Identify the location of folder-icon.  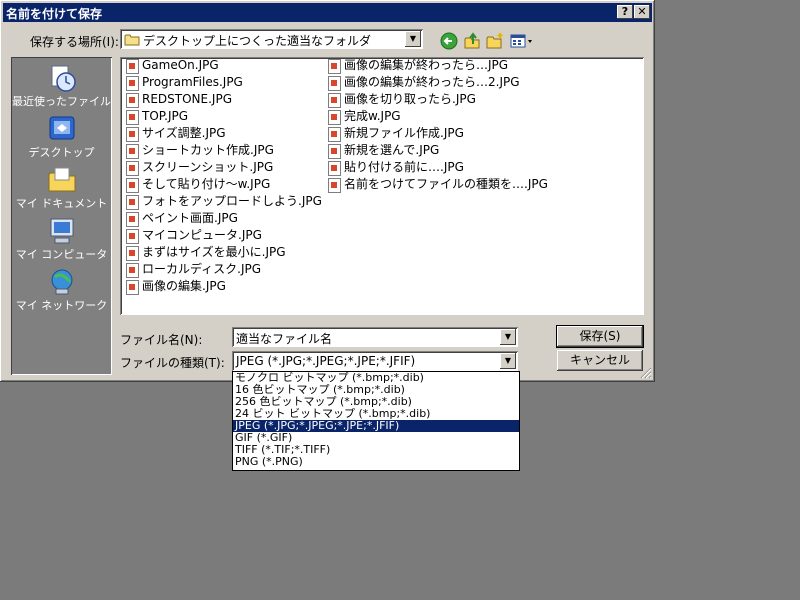
(132, 41).